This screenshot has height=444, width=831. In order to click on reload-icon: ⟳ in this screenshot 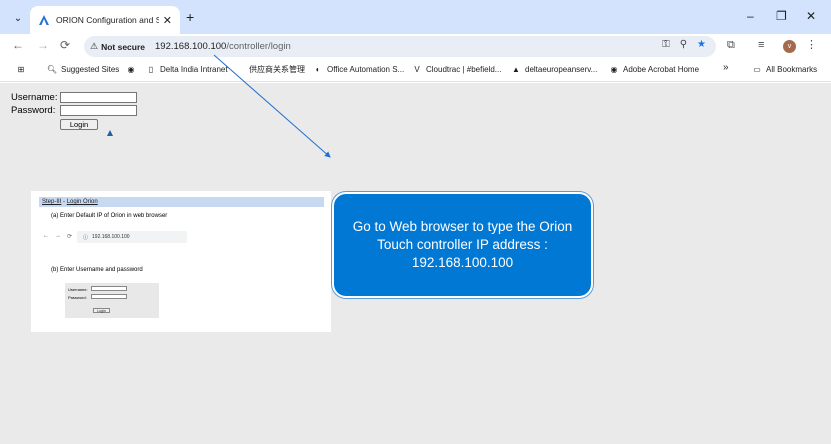, I will do `click(65, 45)`.